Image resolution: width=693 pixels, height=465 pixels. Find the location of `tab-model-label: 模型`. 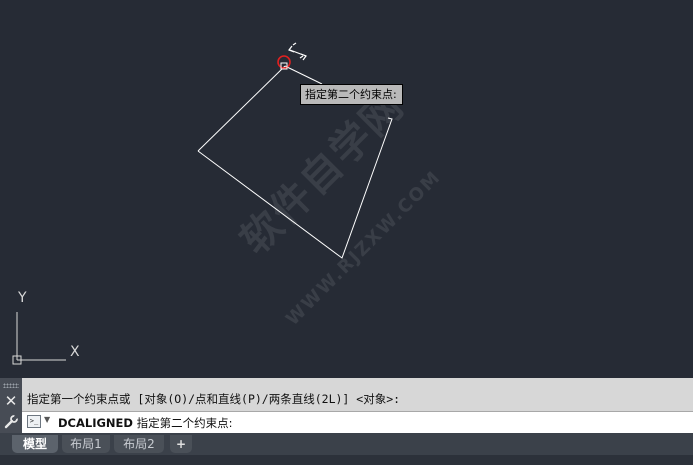

tab-model-label: 模型 is located at coordinates (34, 444).